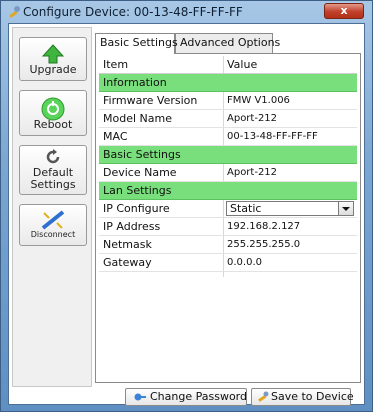 The width and height of the screenshot is (373, 412). What do you see at coordinates (137, 190) in the screenshot?
I see `section-label: Lan Settings` at bounding box center [137, 190].